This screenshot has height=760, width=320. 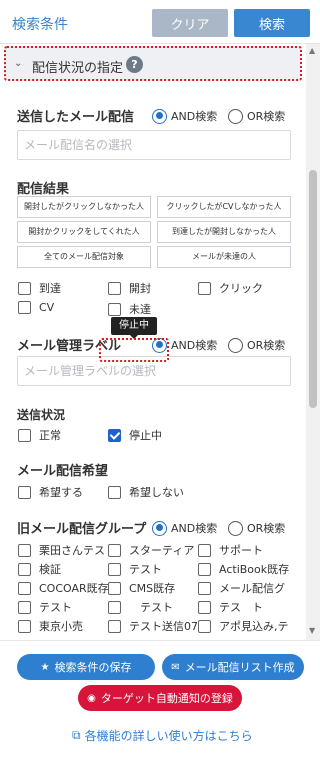 What do you see at coordinates (93, 667) in the screenshot?
I see `button-label: 検索条件の保存` at bounding box center [93, 667].